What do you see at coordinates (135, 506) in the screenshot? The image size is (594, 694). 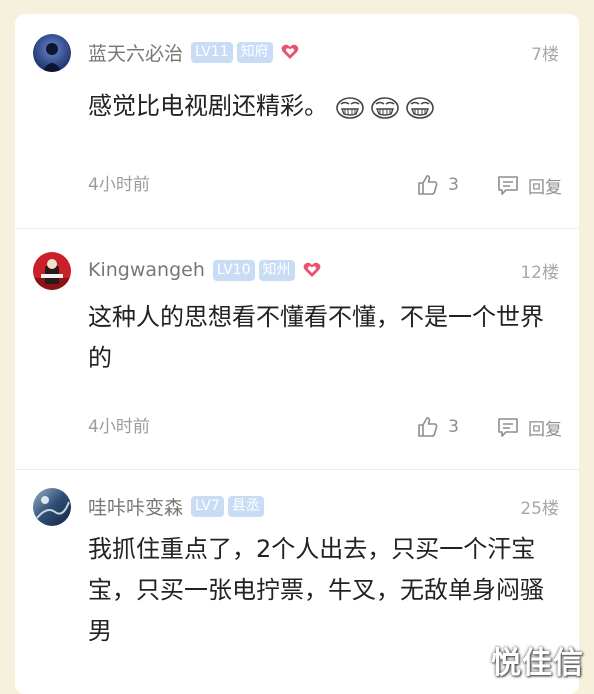 I see `username: 哇咔咔变森` at bounding box center [135, 506].